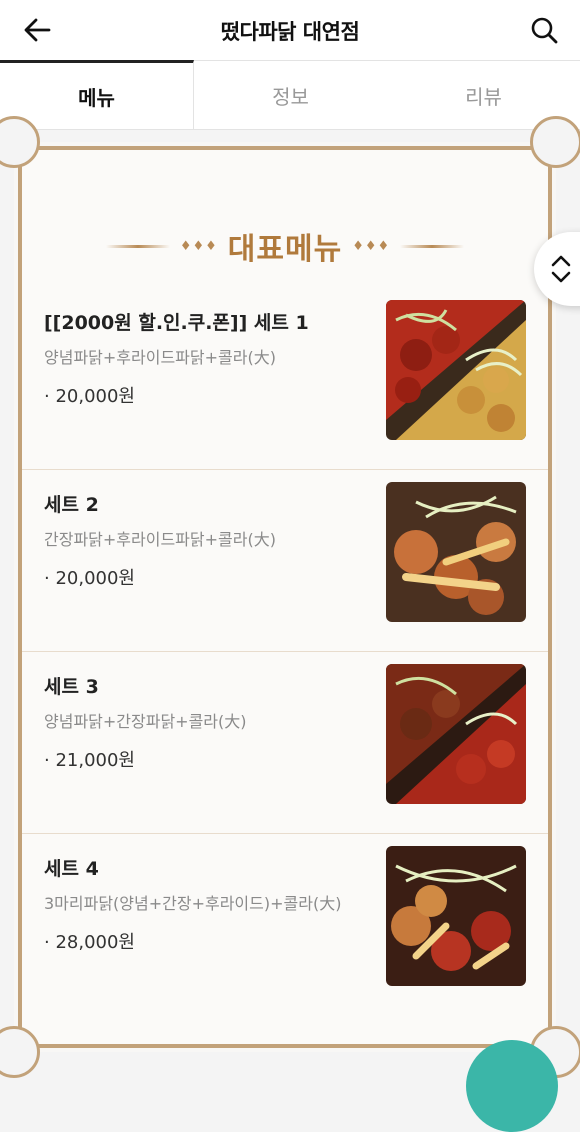  Describe the element at coordinates (555, 142) in the screenshot. I see `corner-ornament` at that location.